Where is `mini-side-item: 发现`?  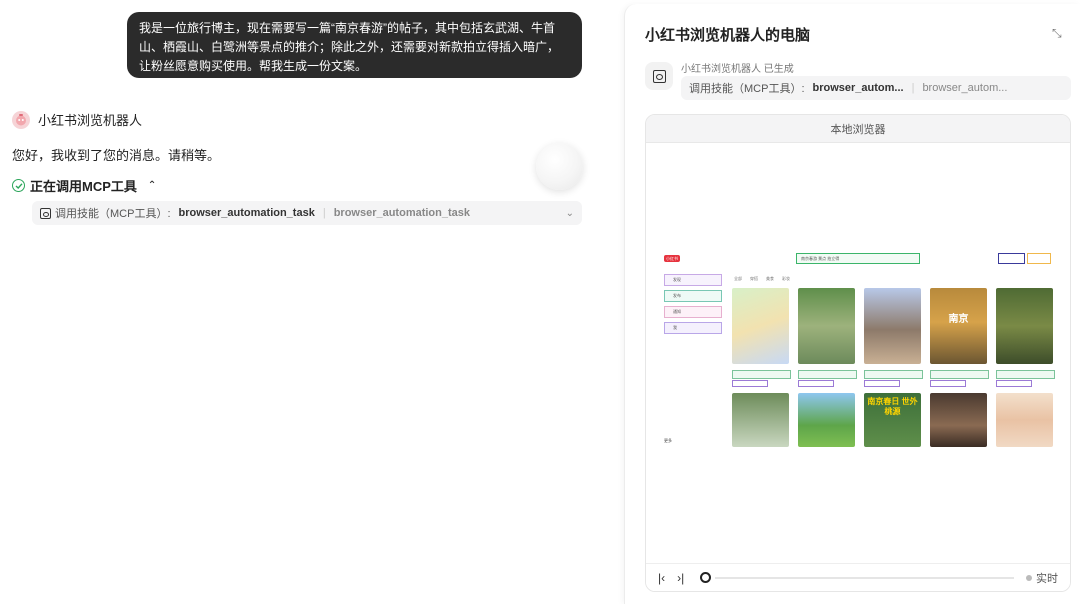
mini-side-item: 发现 is located at coordinates (693, 280).